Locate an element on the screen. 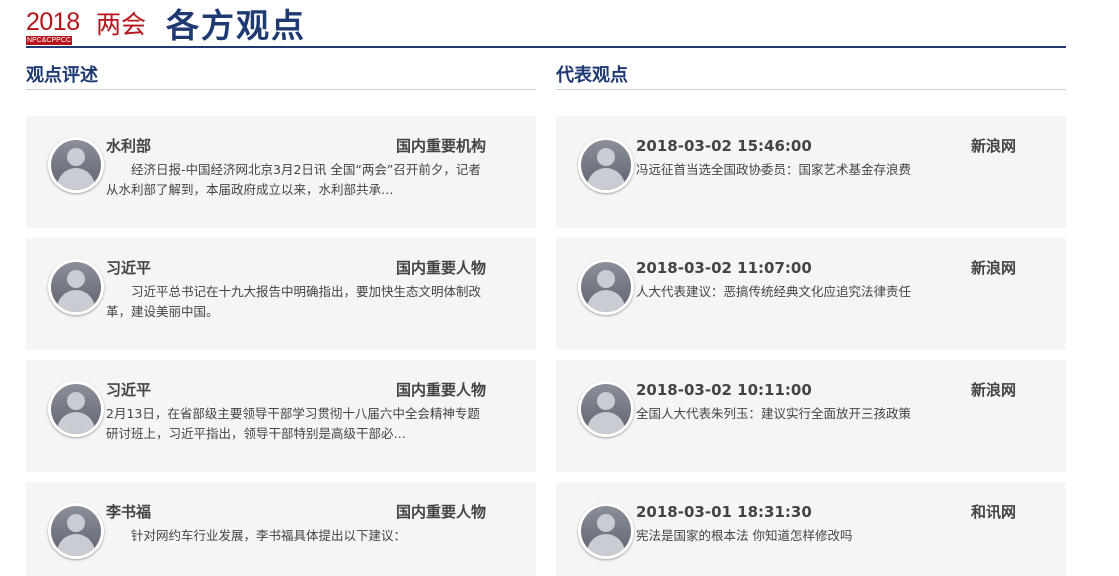  page-title: 各方观点 is located at coordinates (236, 25).